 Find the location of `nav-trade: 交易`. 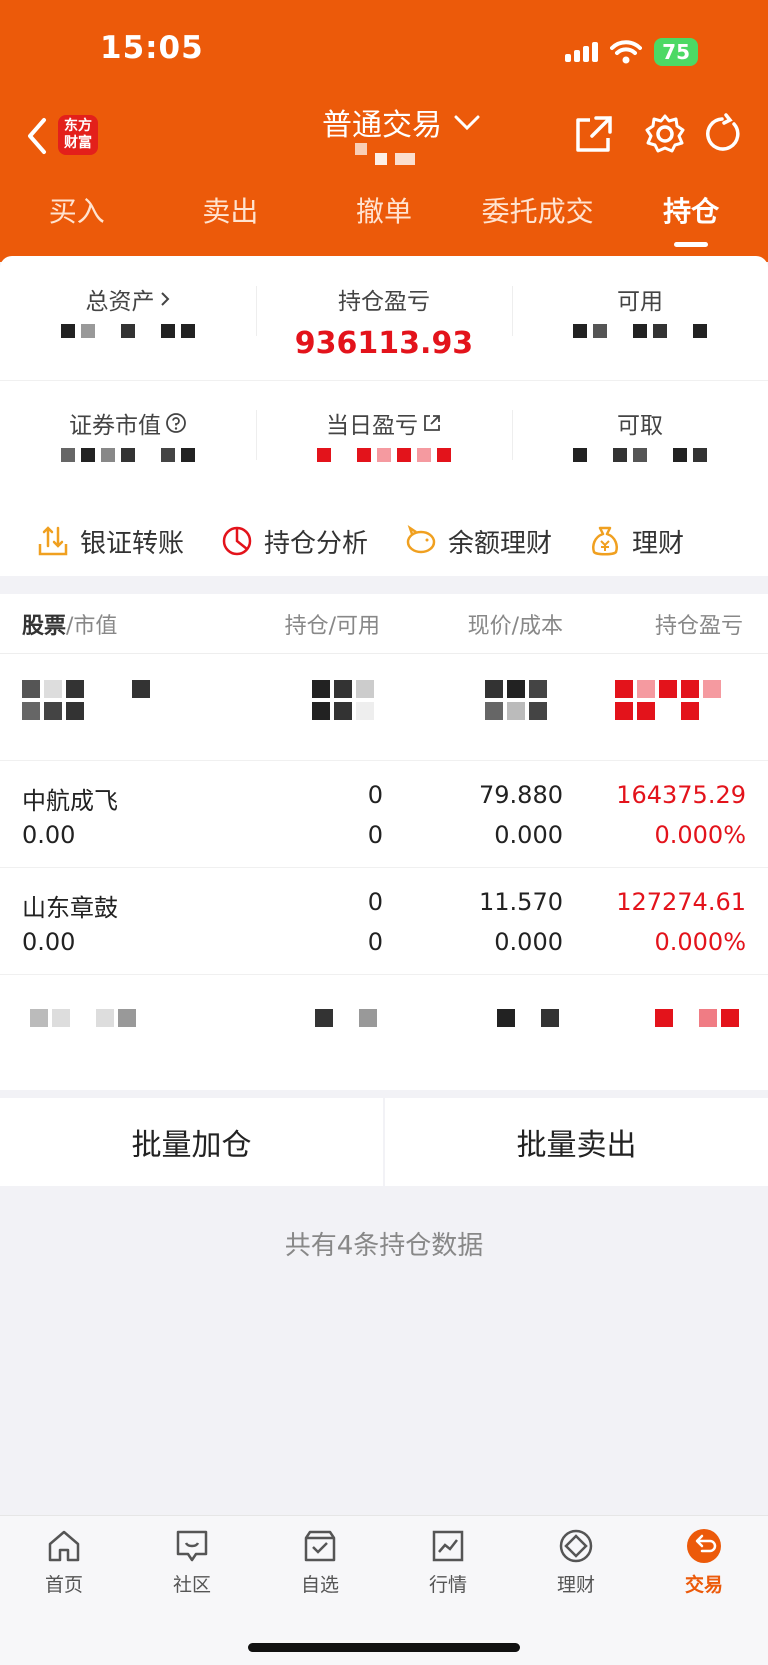

nav-trade: 交易 is located at coordinates (704, 1590).